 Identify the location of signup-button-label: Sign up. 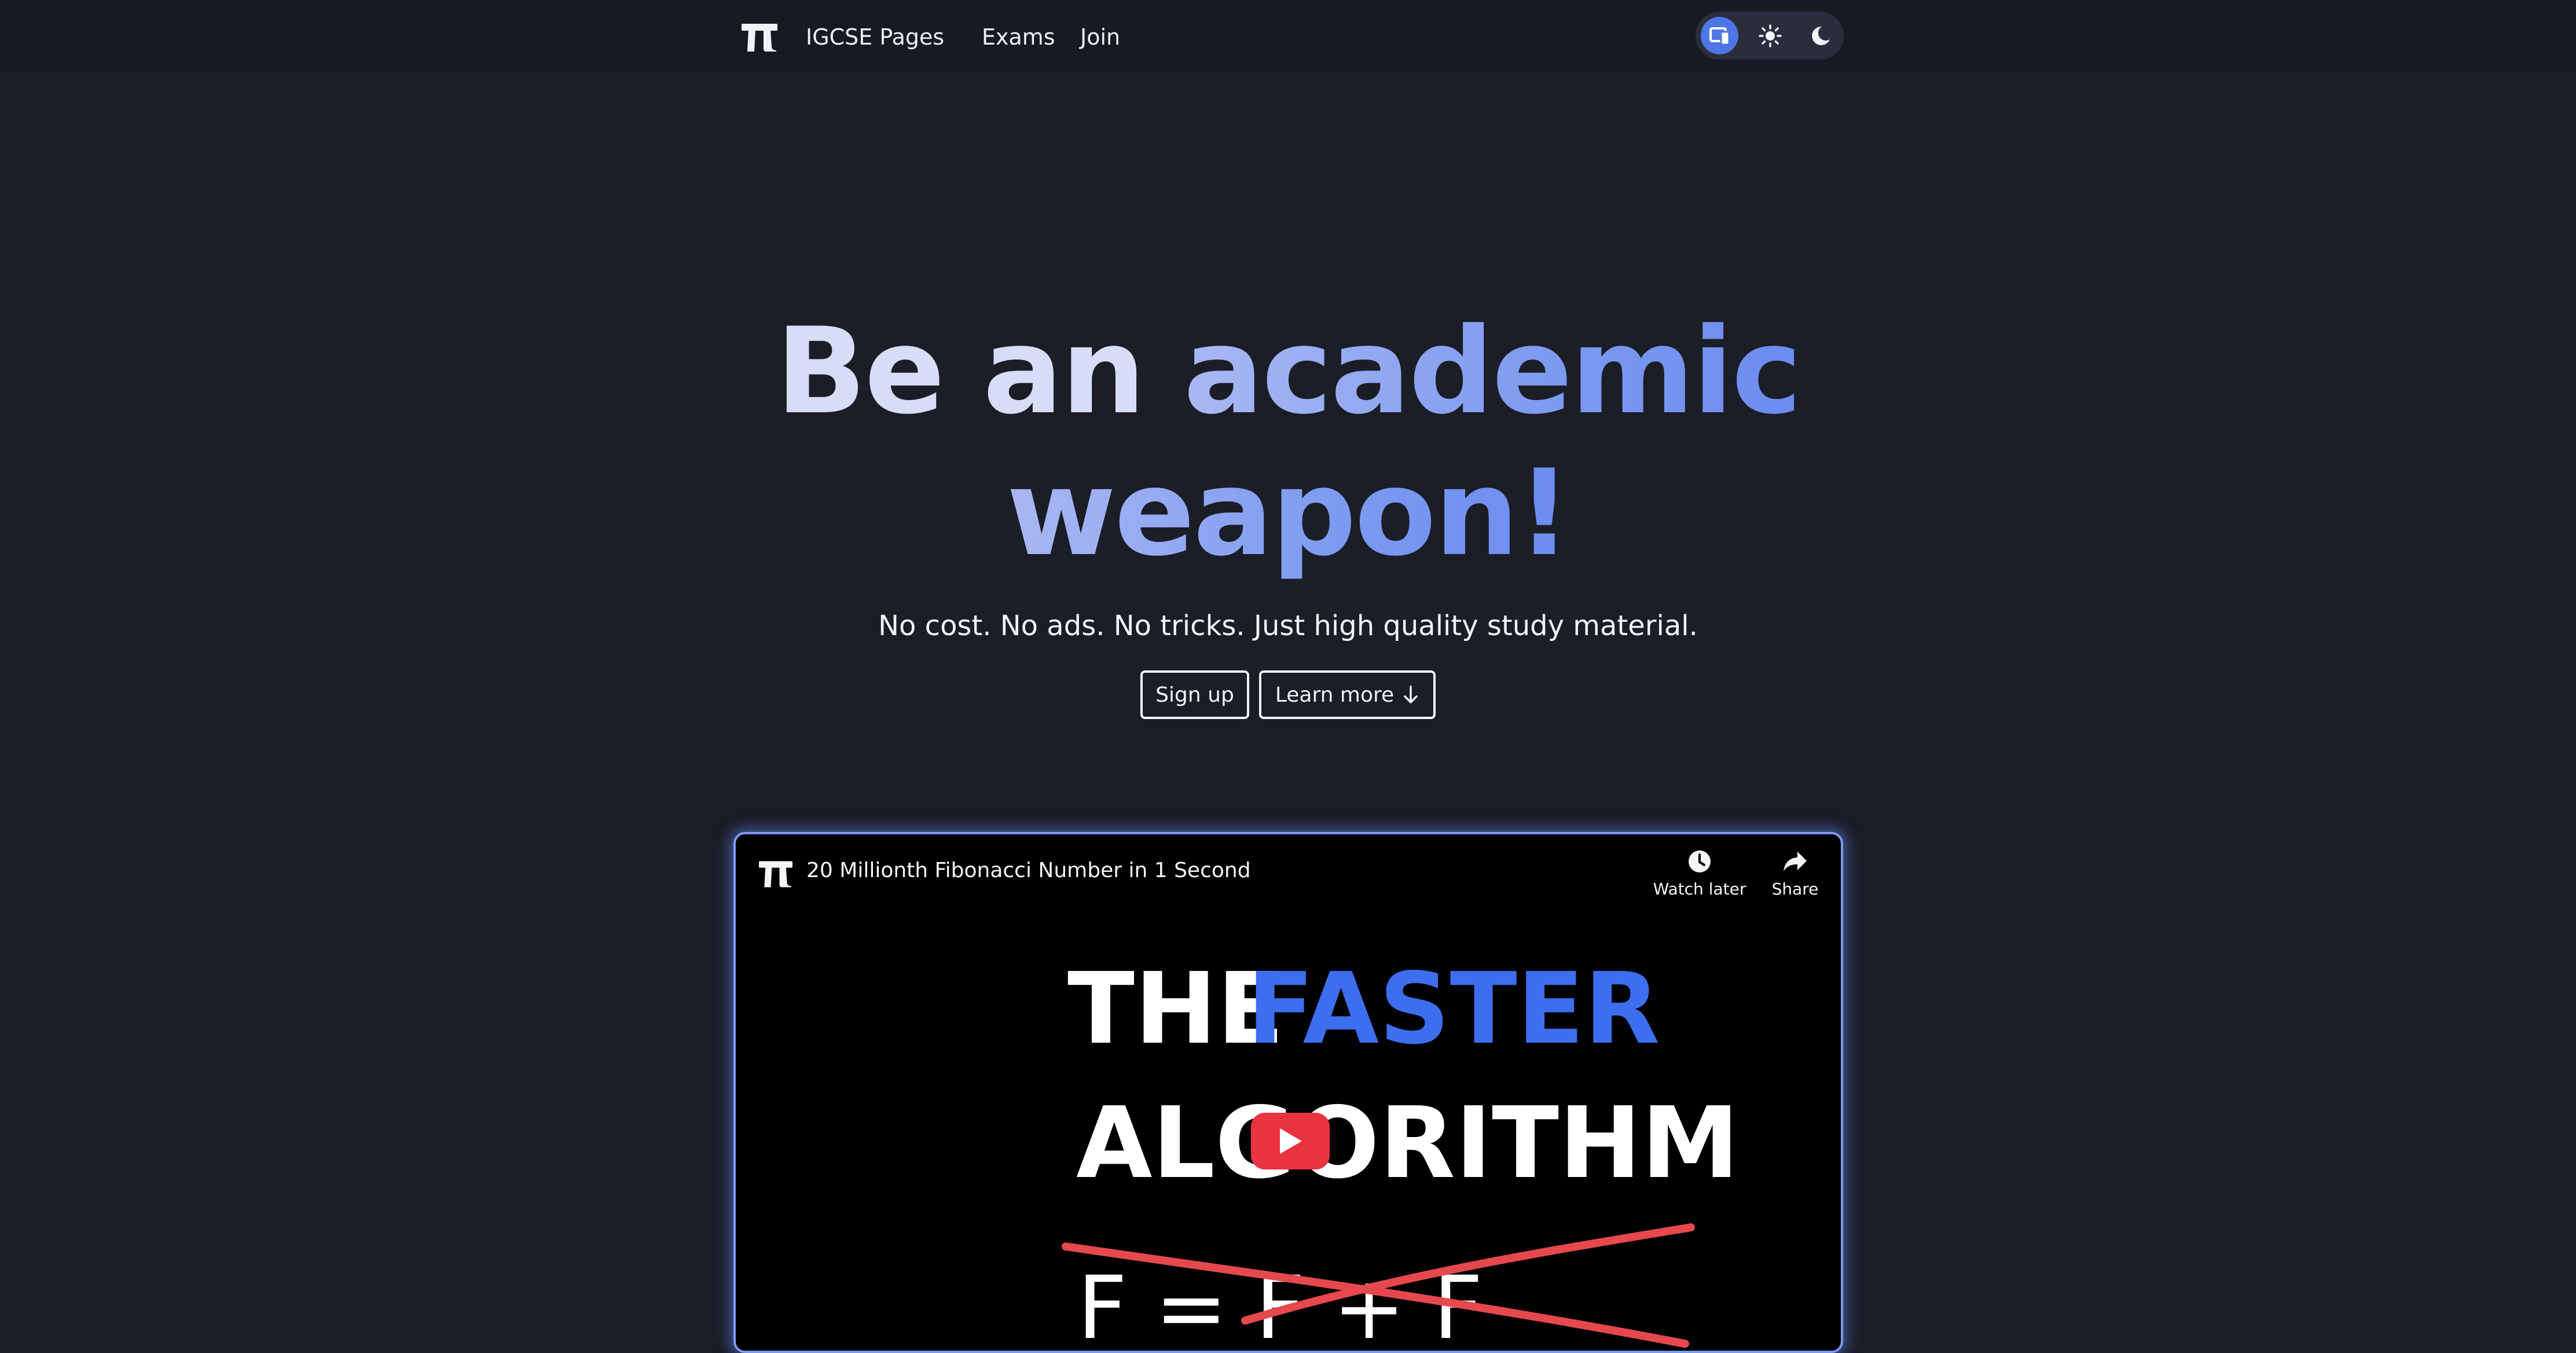
(1194, 695).